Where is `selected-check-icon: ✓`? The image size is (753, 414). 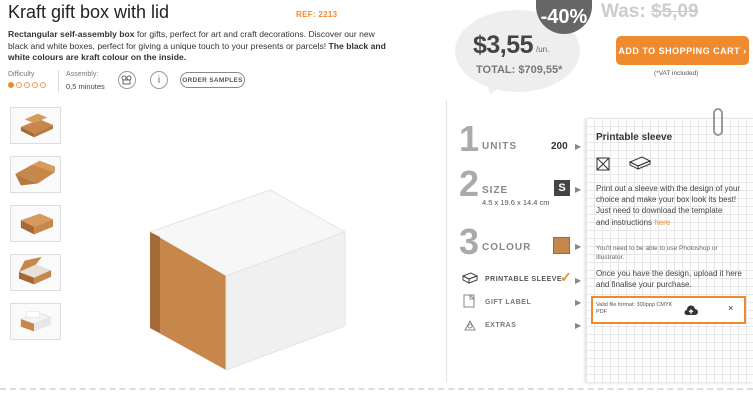 selected-check-icon: ✓ is located at coordinates (566, 277).